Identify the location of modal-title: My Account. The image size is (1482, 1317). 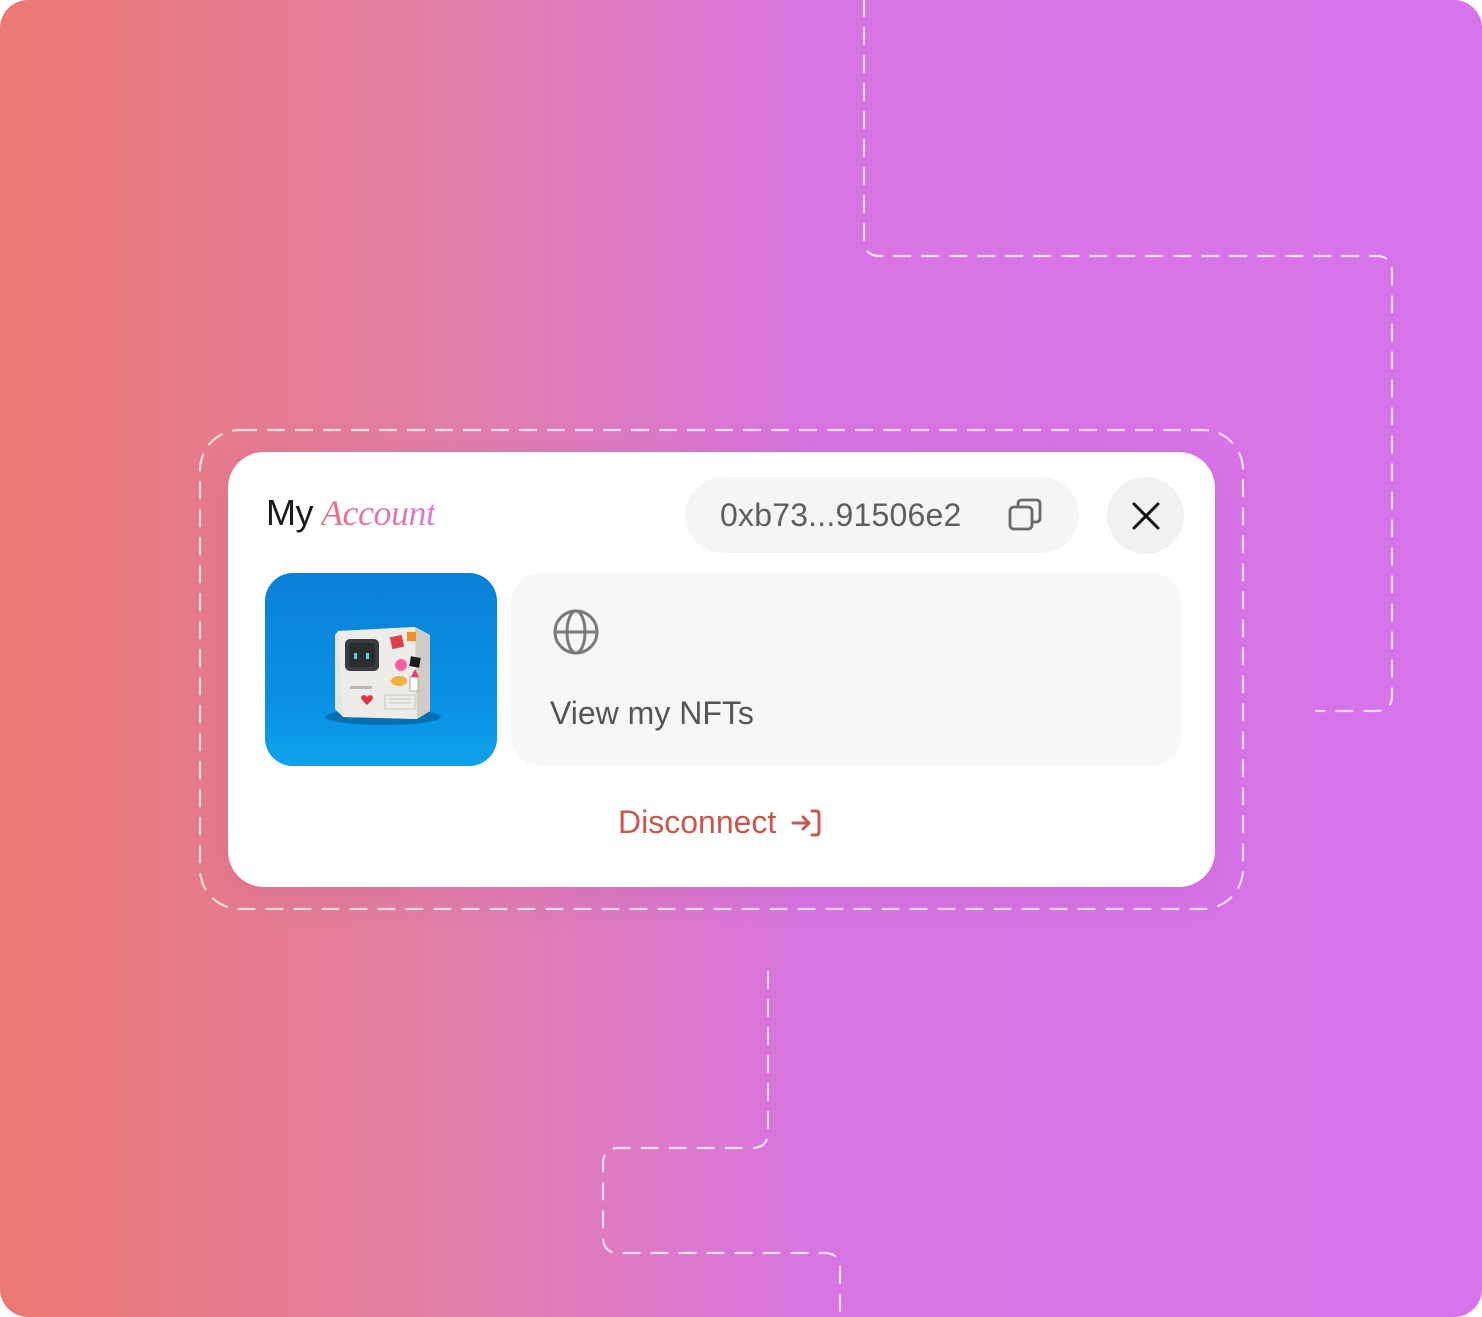
(351, 513).